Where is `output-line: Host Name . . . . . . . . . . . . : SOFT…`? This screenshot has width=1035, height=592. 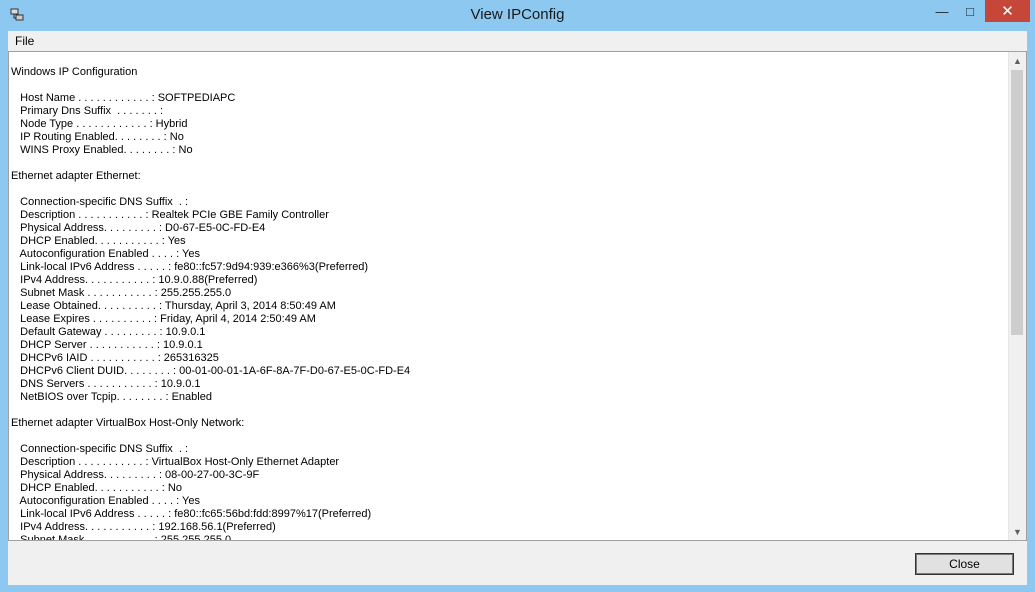
output-line: Host Name . . . . . . . . . . . . : SOFT… is located at coordinates (123, 98).